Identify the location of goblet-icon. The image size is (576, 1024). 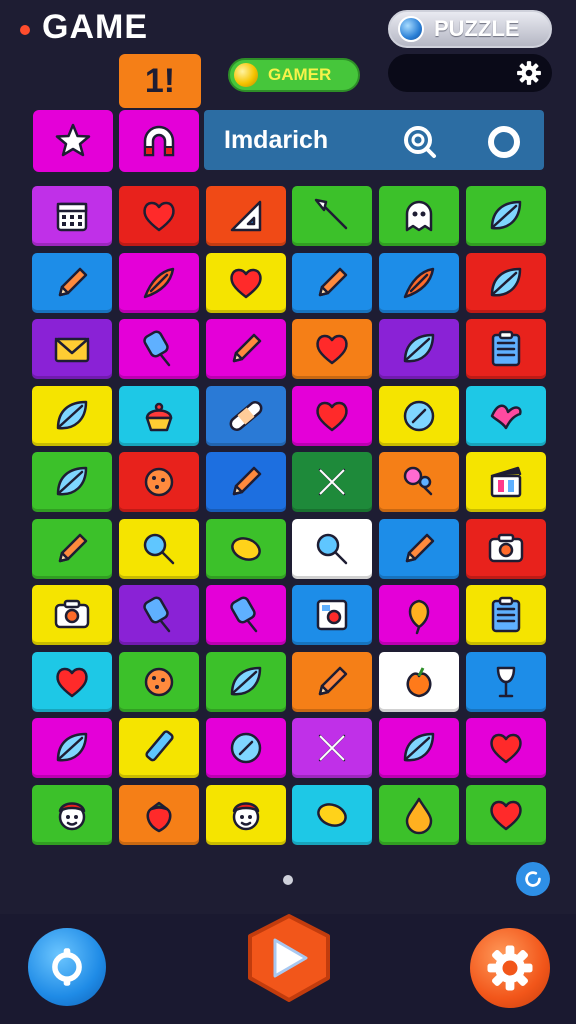
(506, 681).